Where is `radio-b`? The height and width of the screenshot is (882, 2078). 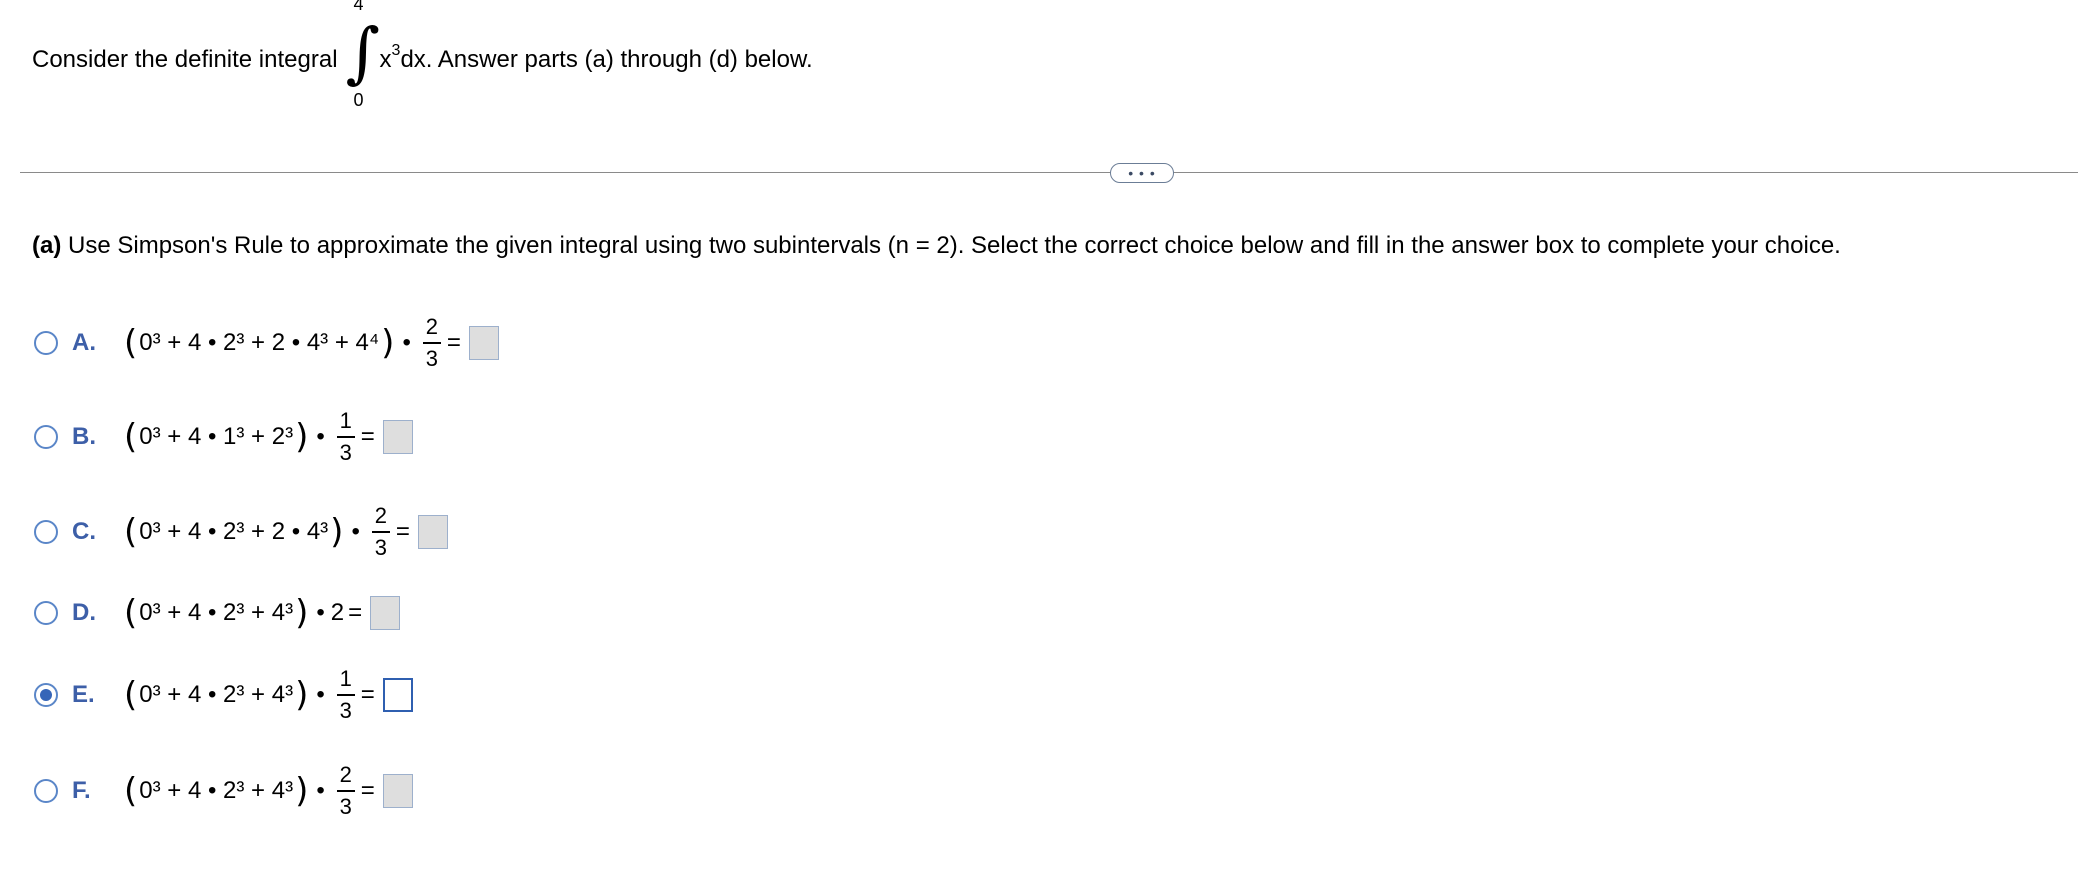
radio-b is located at coordinates (46, 437).